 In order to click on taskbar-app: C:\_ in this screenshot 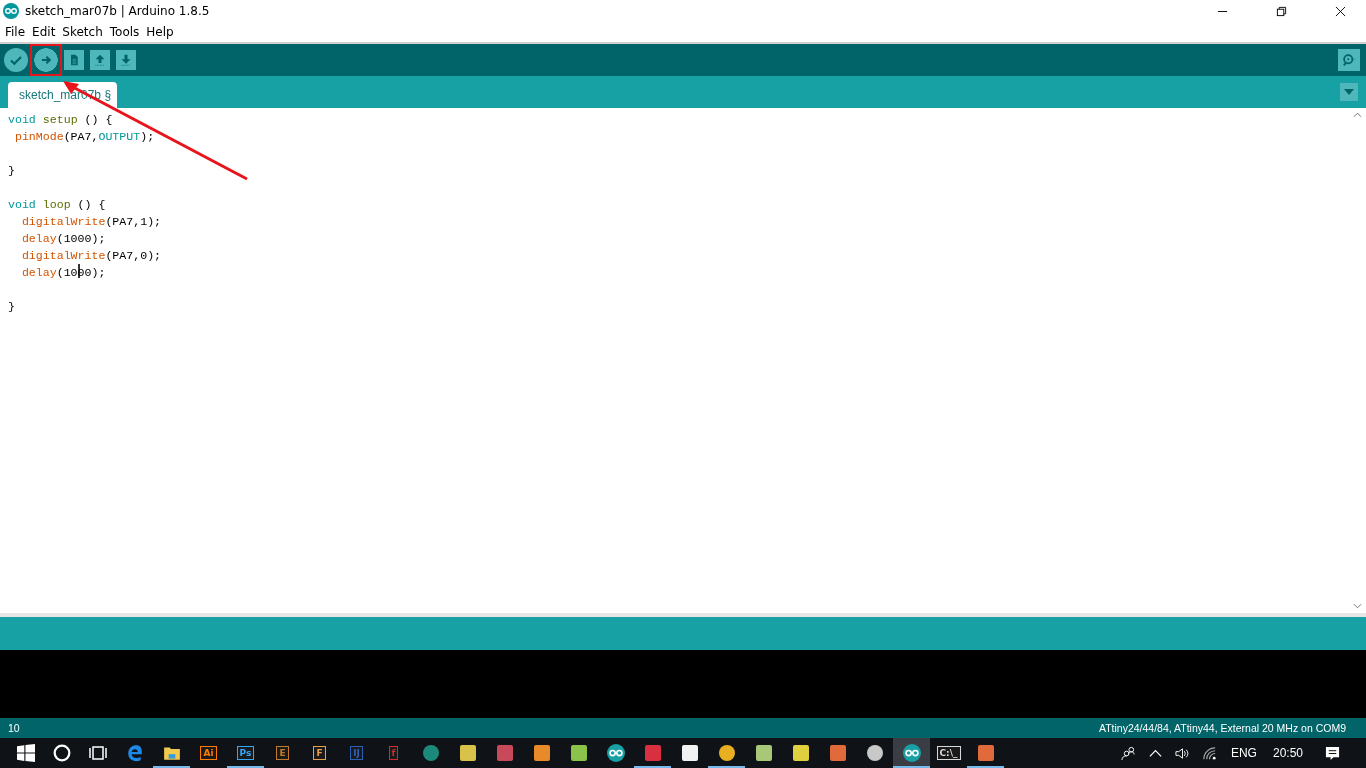, I will do `click(948, 753)`.